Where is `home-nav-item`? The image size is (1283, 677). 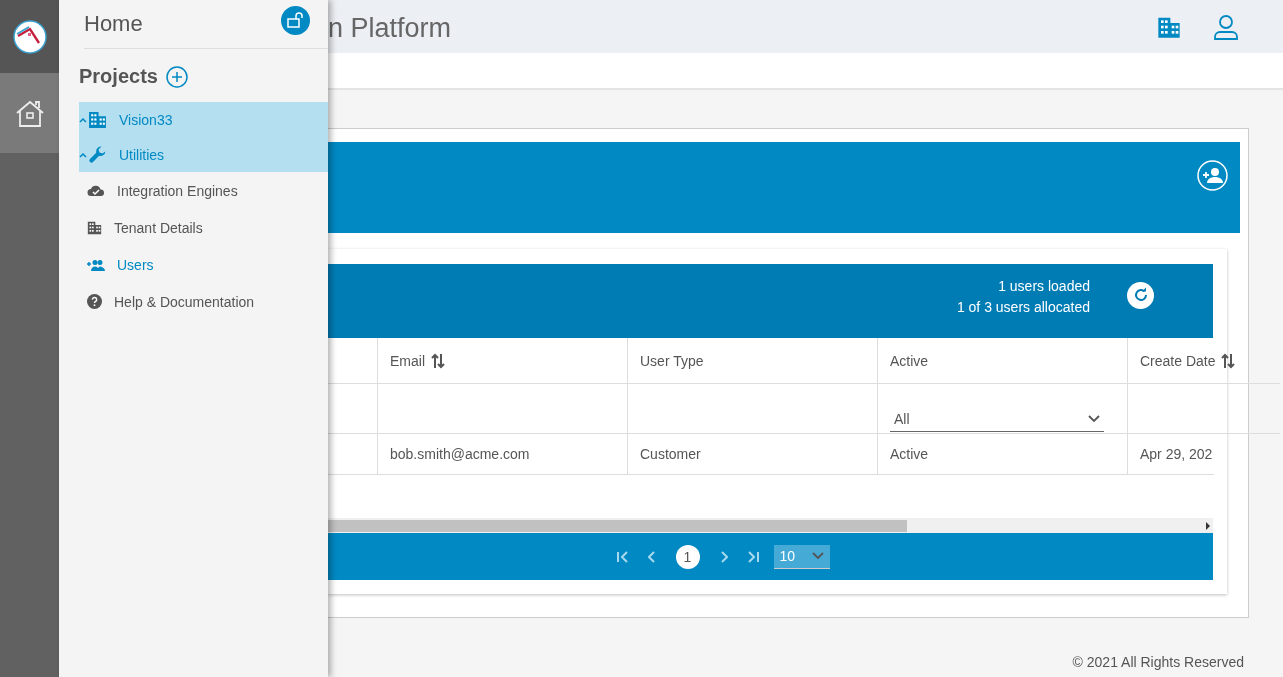
home-nav-item is located at coordinates (29, 113).